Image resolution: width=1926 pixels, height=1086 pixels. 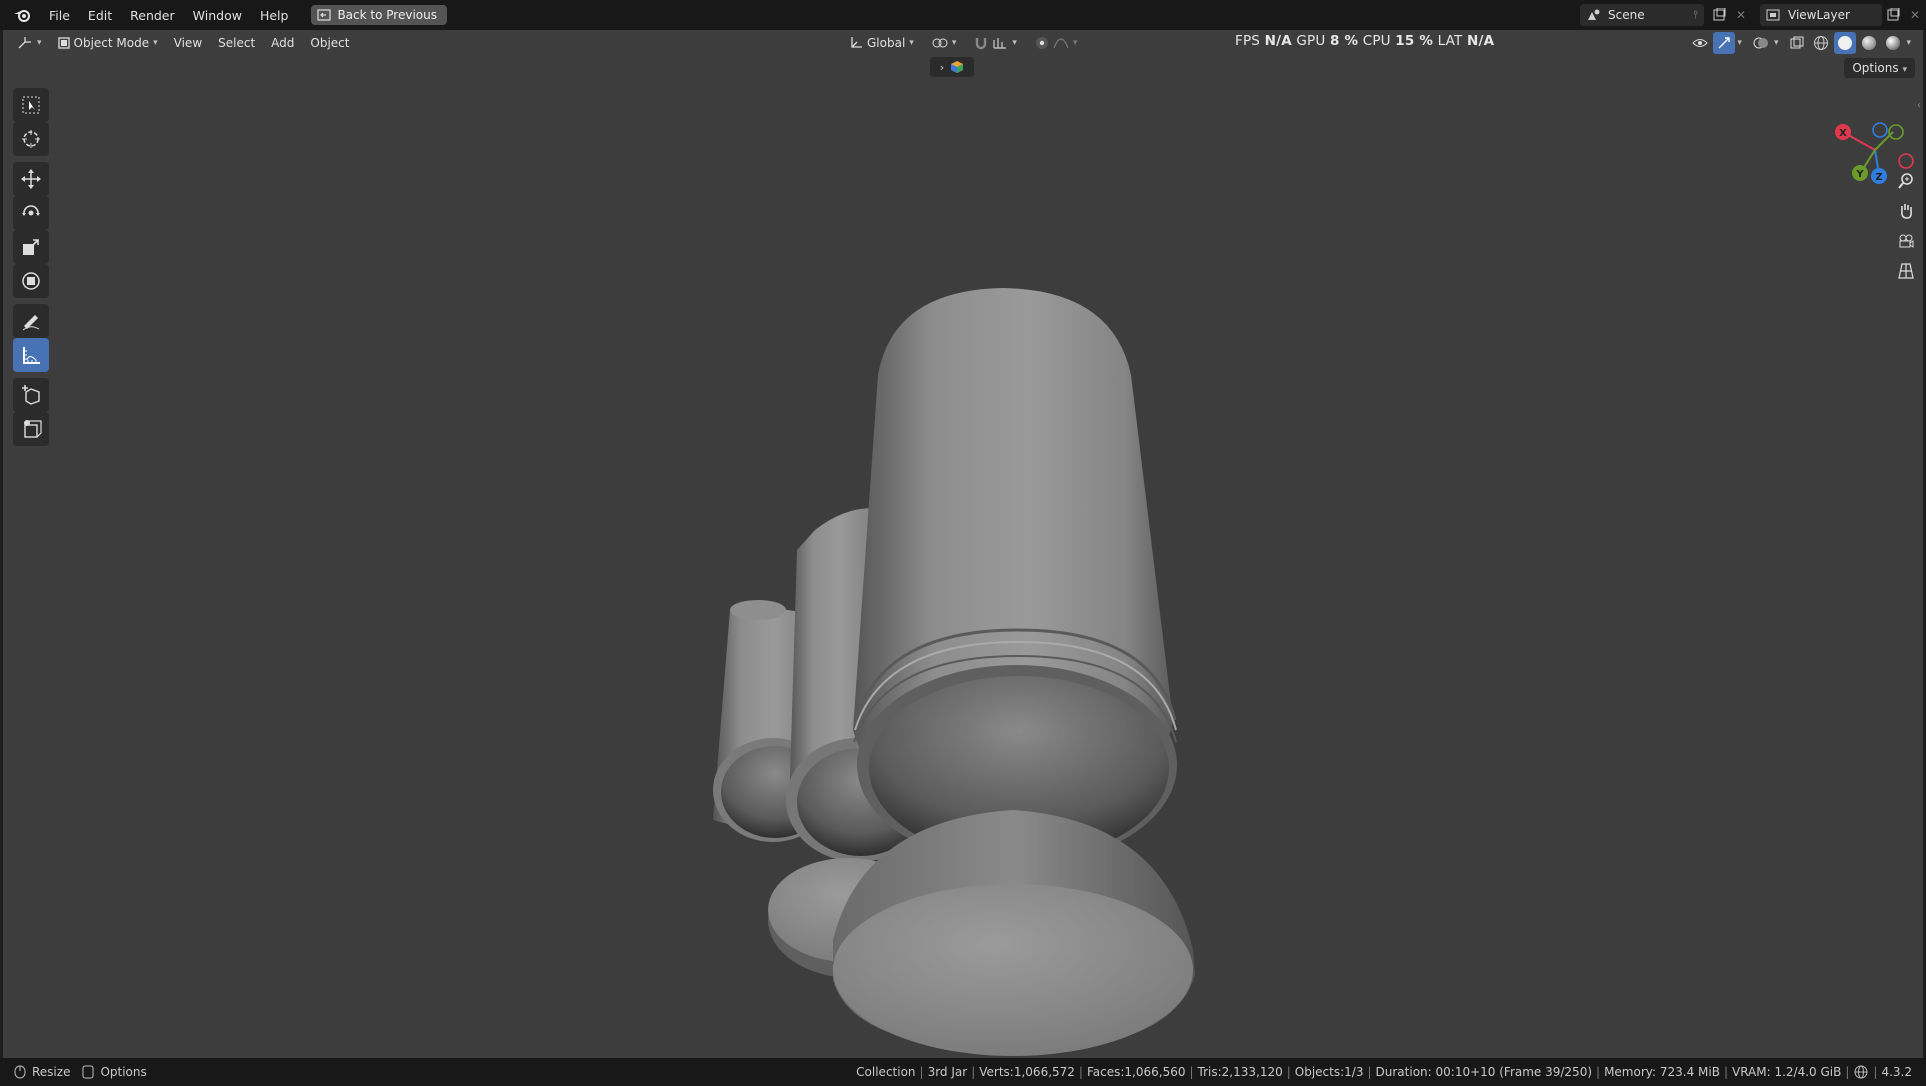 What do you see at coordinates (1240, 1072) in the screenshot?
I see `tris-count: Tris:2,133,120` at bounding box center [1240, 1072].